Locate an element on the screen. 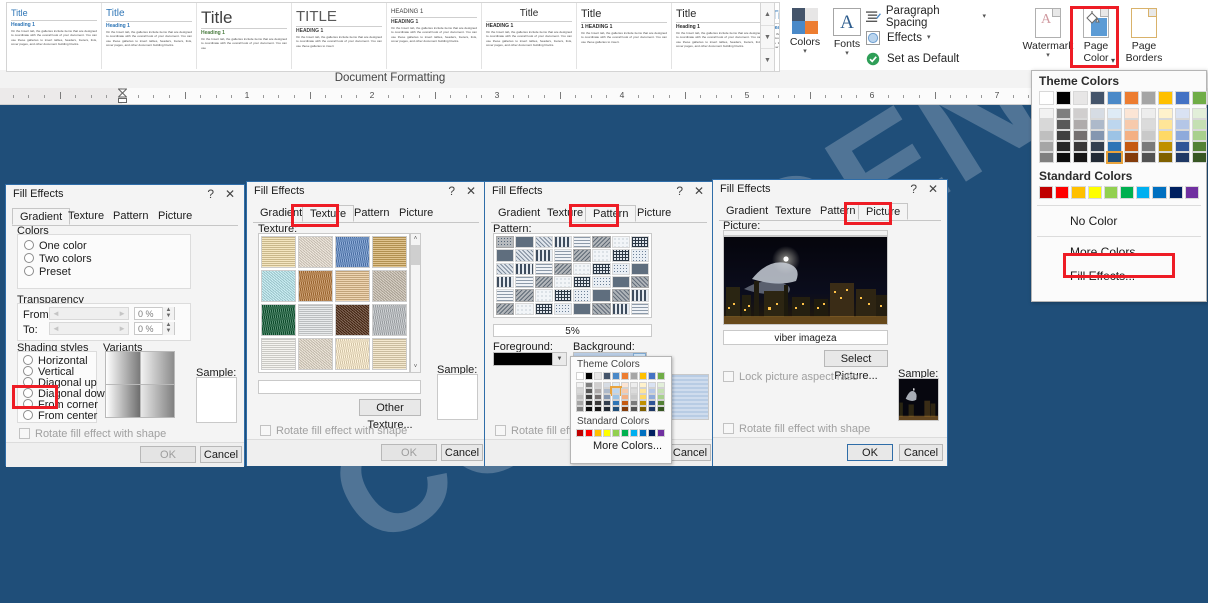 This screenshot has height=603, width=1208. transparency-from-spinner: 0 % ▲ ▼ is located at coordinates (154, 313).